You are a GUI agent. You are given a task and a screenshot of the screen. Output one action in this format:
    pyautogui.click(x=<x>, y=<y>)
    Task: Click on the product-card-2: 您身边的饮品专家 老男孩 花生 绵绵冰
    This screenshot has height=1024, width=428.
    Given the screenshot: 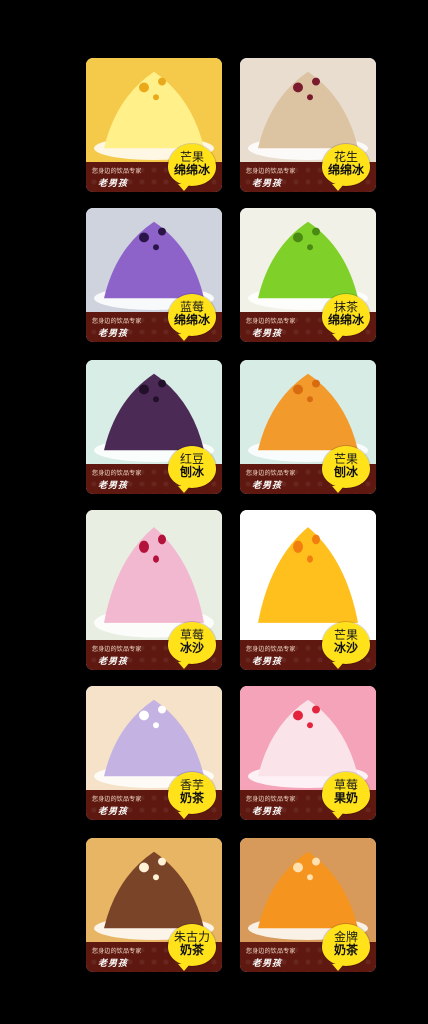 What is the action you would take?
    pyautogui.click(x=308, y=125)
    